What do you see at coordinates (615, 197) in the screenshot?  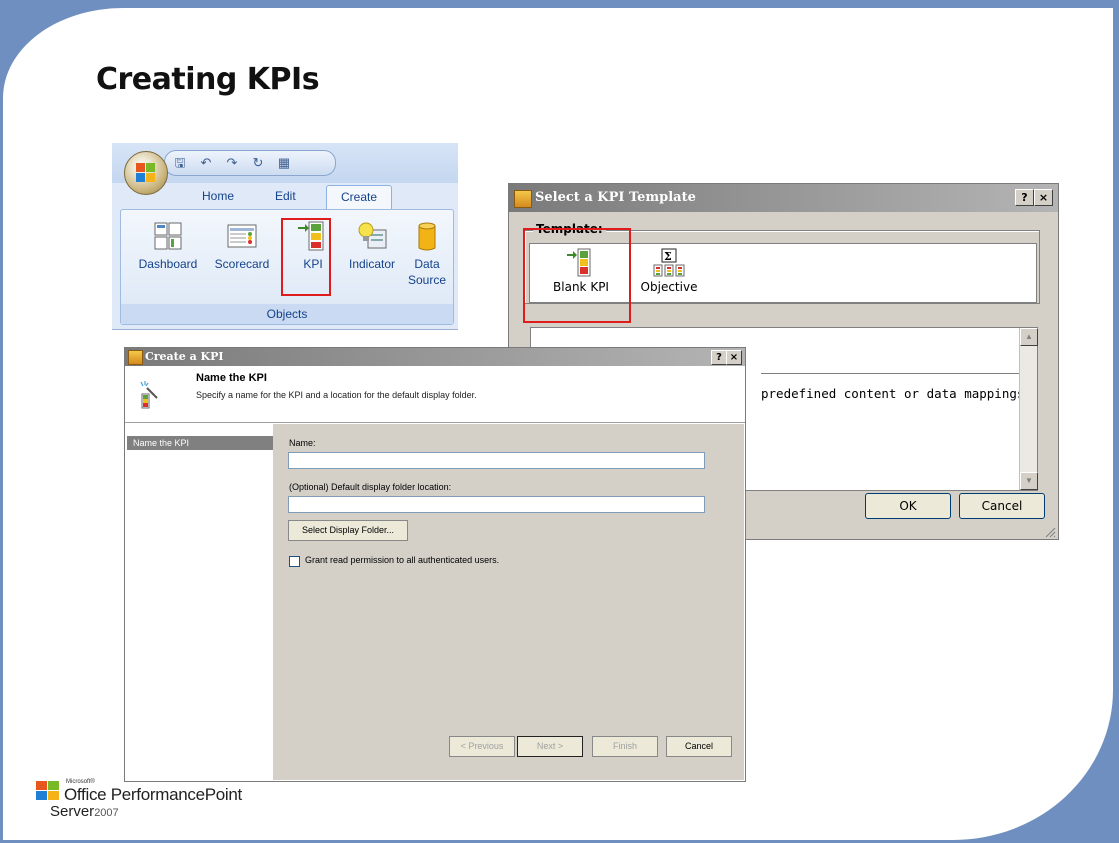 I see `dialog-title: Select a KPI Template` at bounding box center [615, 197].